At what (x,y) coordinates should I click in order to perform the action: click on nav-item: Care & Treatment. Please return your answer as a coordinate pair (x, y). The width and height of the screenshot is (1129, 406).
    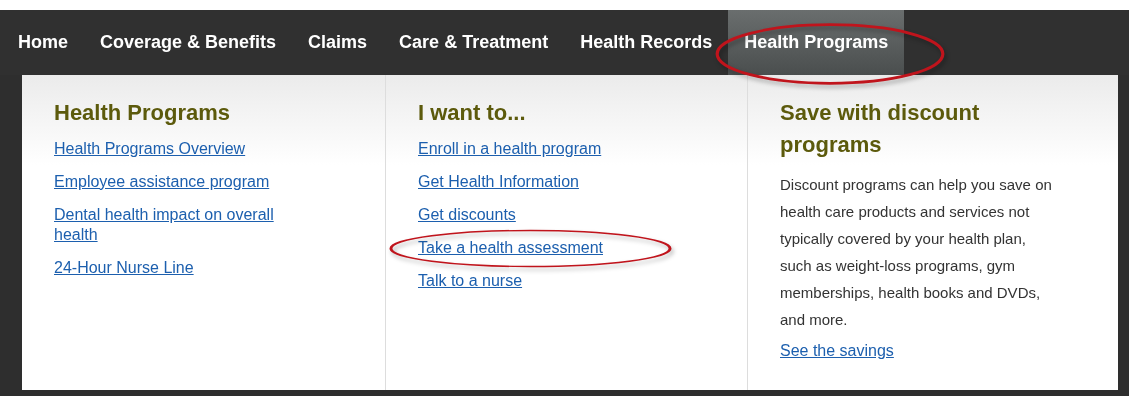
    Looking at the image, I should click on (474, 42).